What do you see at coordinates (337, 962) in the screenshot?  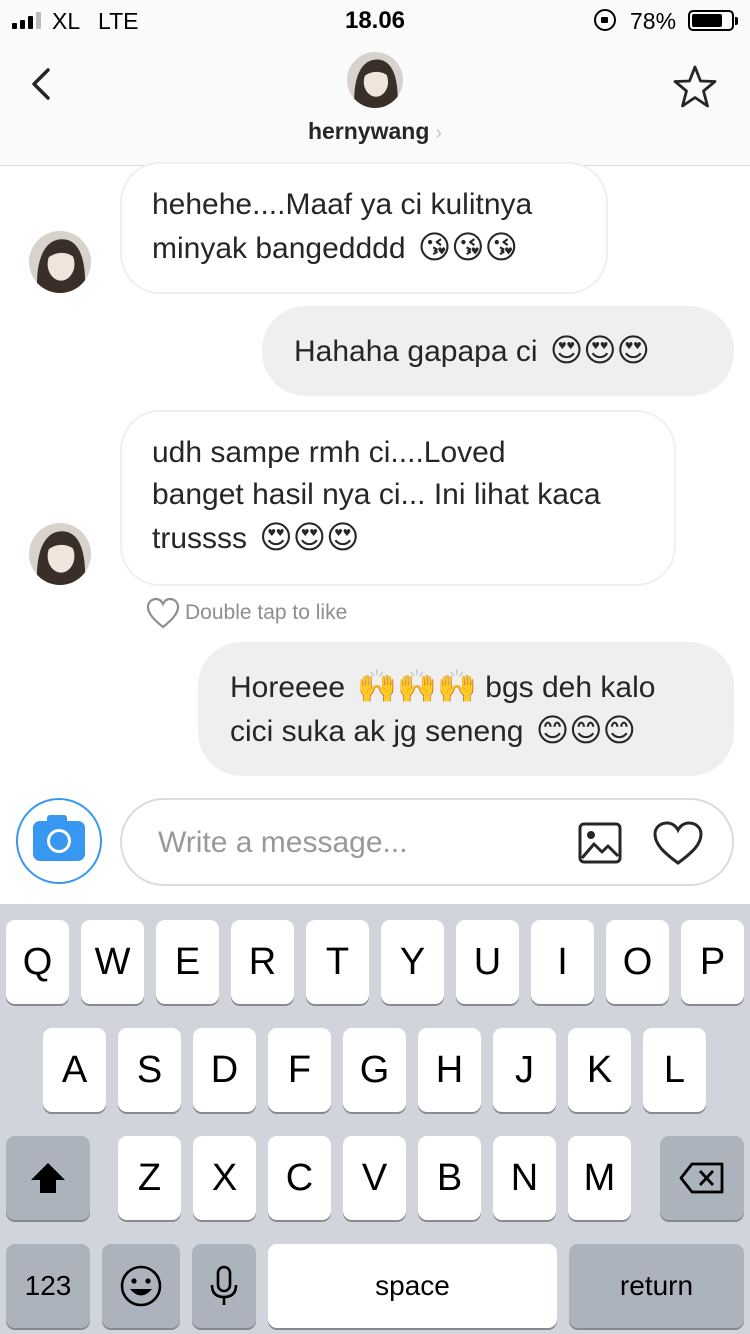 I see `key-t: T` at bounding box center [337, 962].